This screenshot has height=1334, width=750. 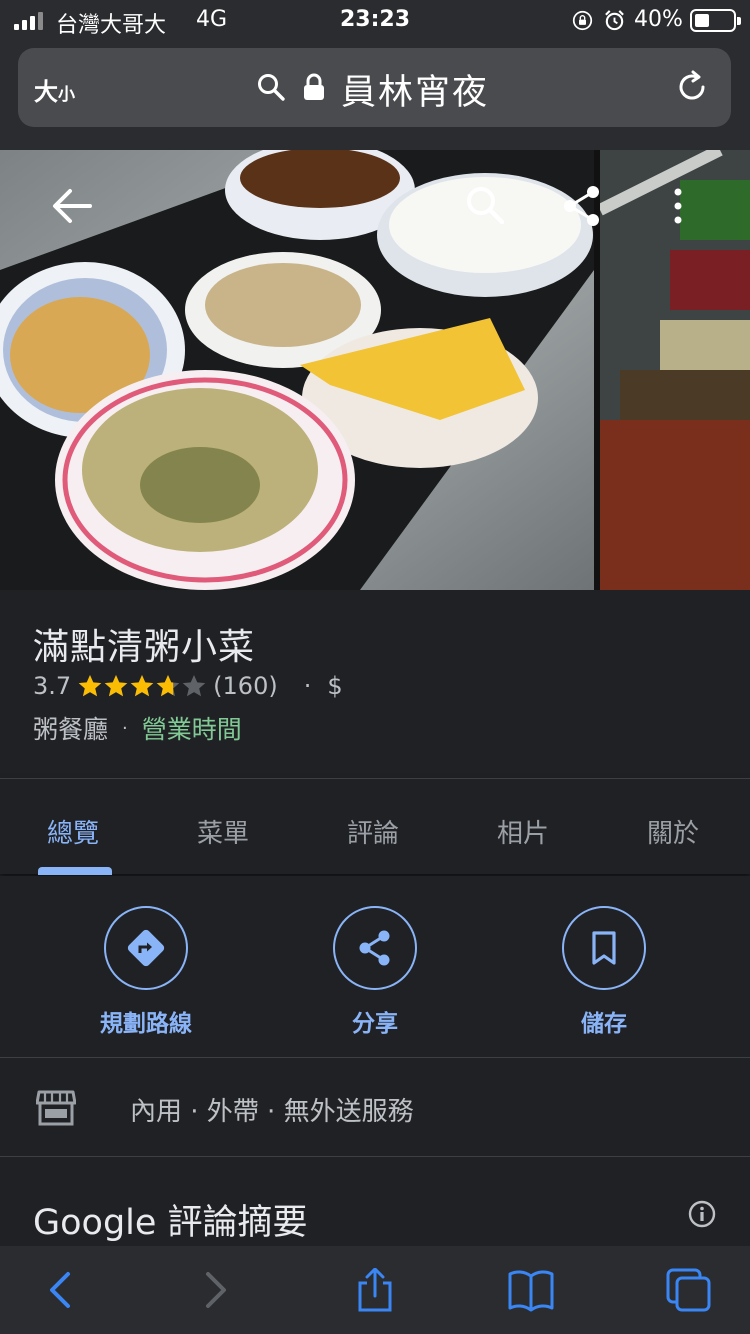 What do you see at coordinates (192, 728) in the screenshot?
I see `opening-hours-link: 營業時間` at bounding box center [192, 728].